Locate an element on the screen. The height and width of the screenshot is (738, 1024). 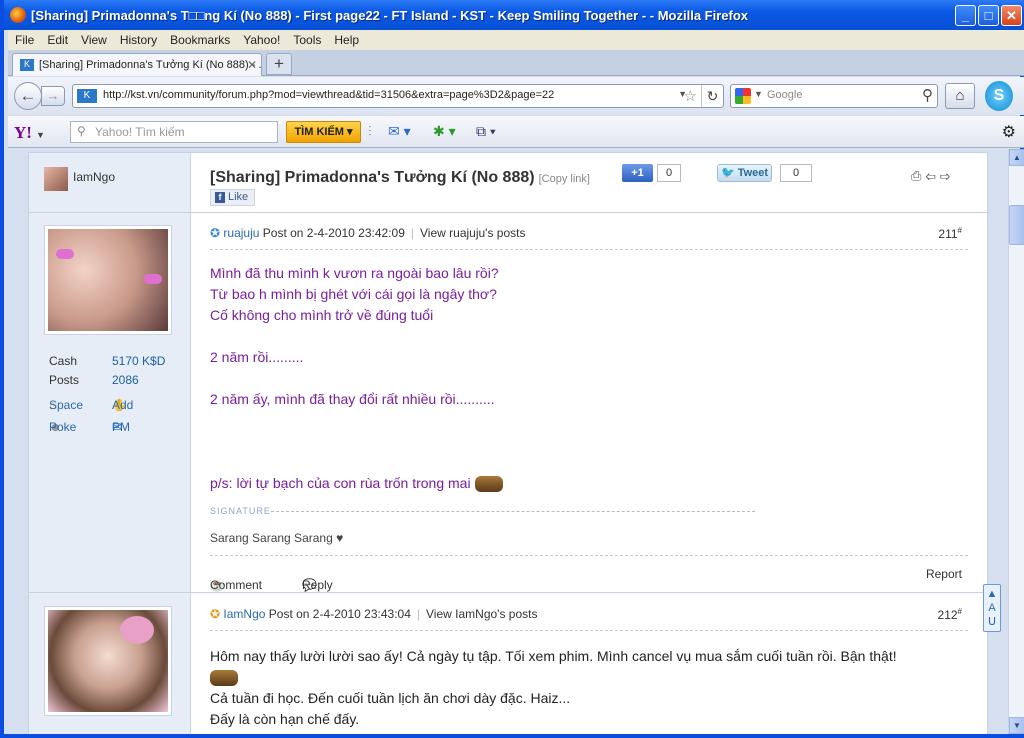
add-label: Add is located at coordinates (123, 405).